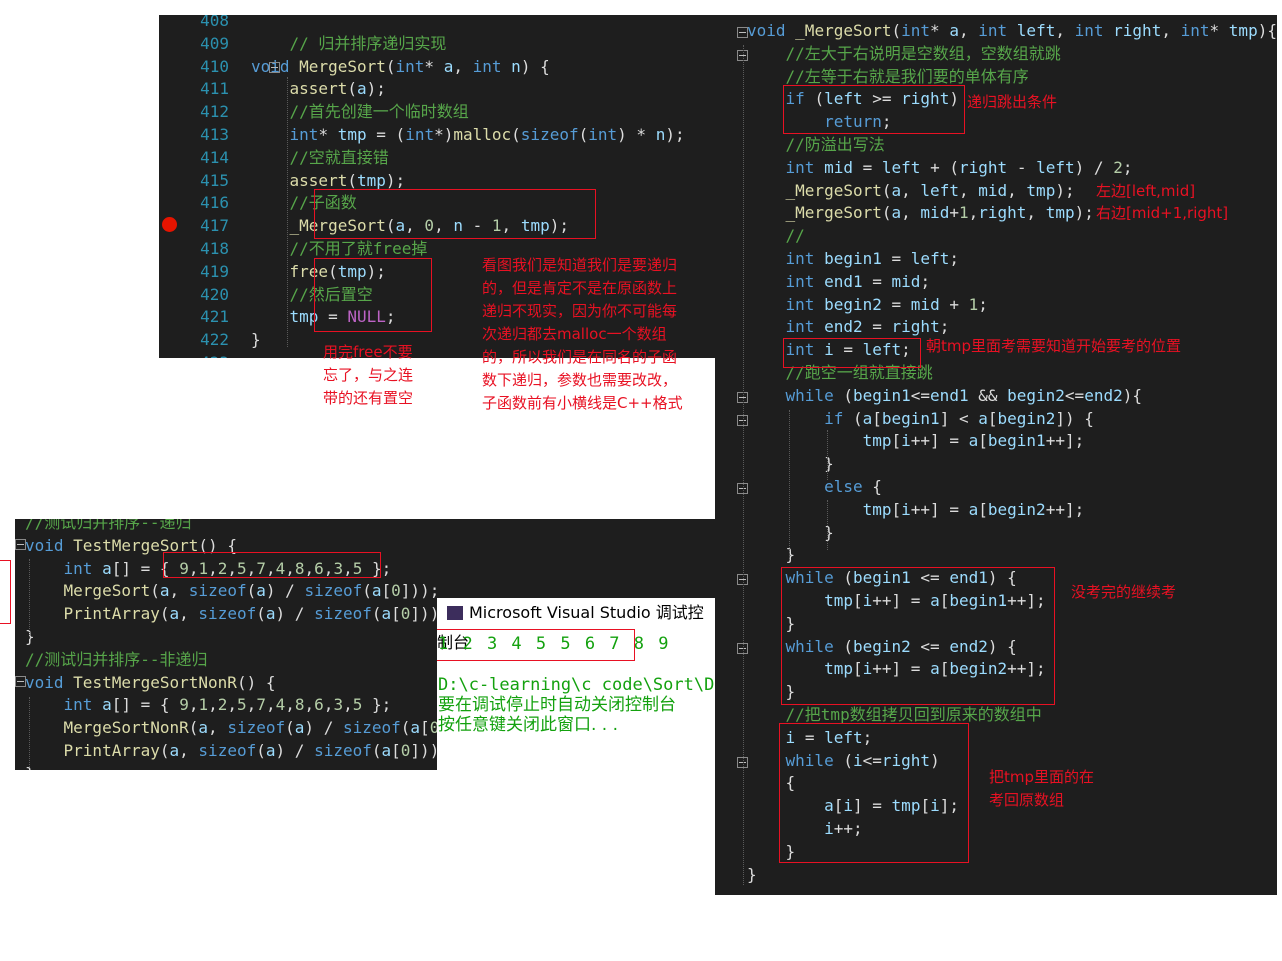  What do you see at coordinates (208, 705) in the screenshot?
I see `code-line: int a[] = { 9,1,2,5,7,4,8,6,3,5 };` at bounding box center [208, 705].